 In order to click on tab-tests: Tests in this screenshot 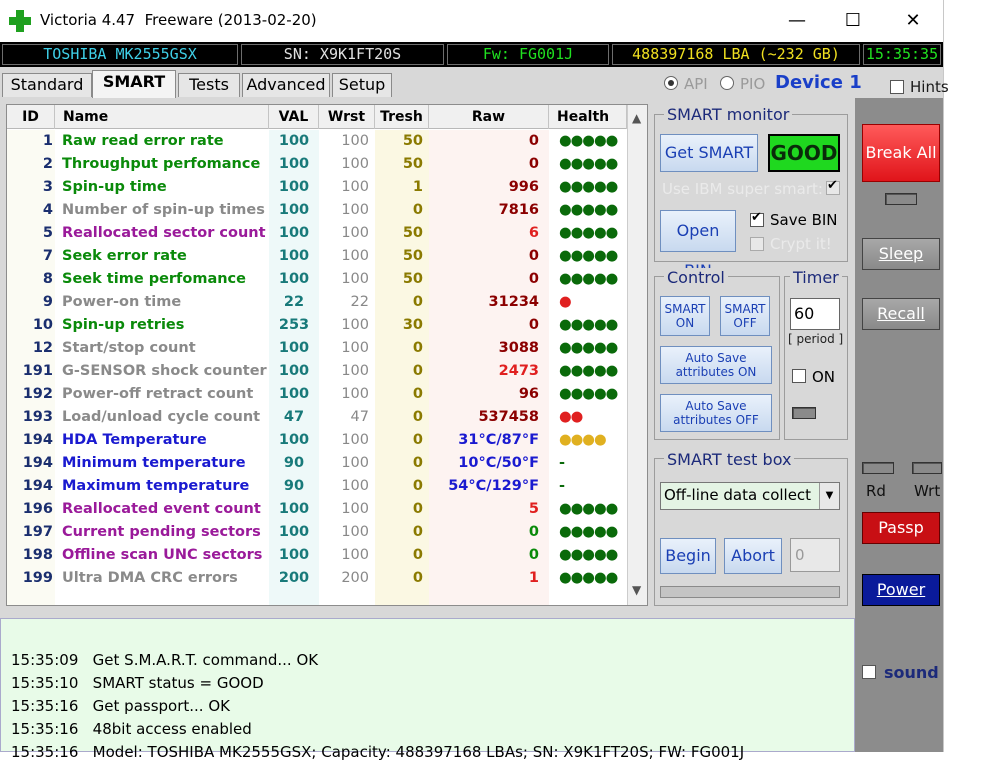, I will do `click(209, 85)`.